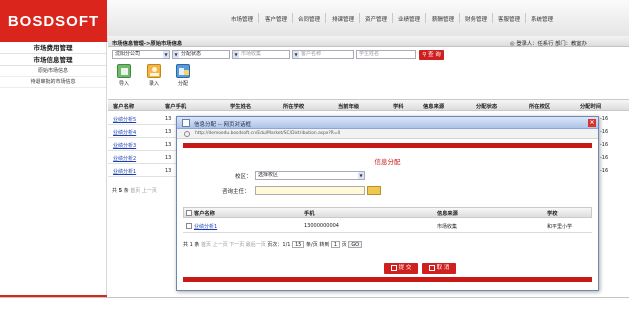 The image size is (629, 309). What do you see at coordinates (120, 191) in the screenshot?
I see `total-count: 5` at bounding box center [120, 191].